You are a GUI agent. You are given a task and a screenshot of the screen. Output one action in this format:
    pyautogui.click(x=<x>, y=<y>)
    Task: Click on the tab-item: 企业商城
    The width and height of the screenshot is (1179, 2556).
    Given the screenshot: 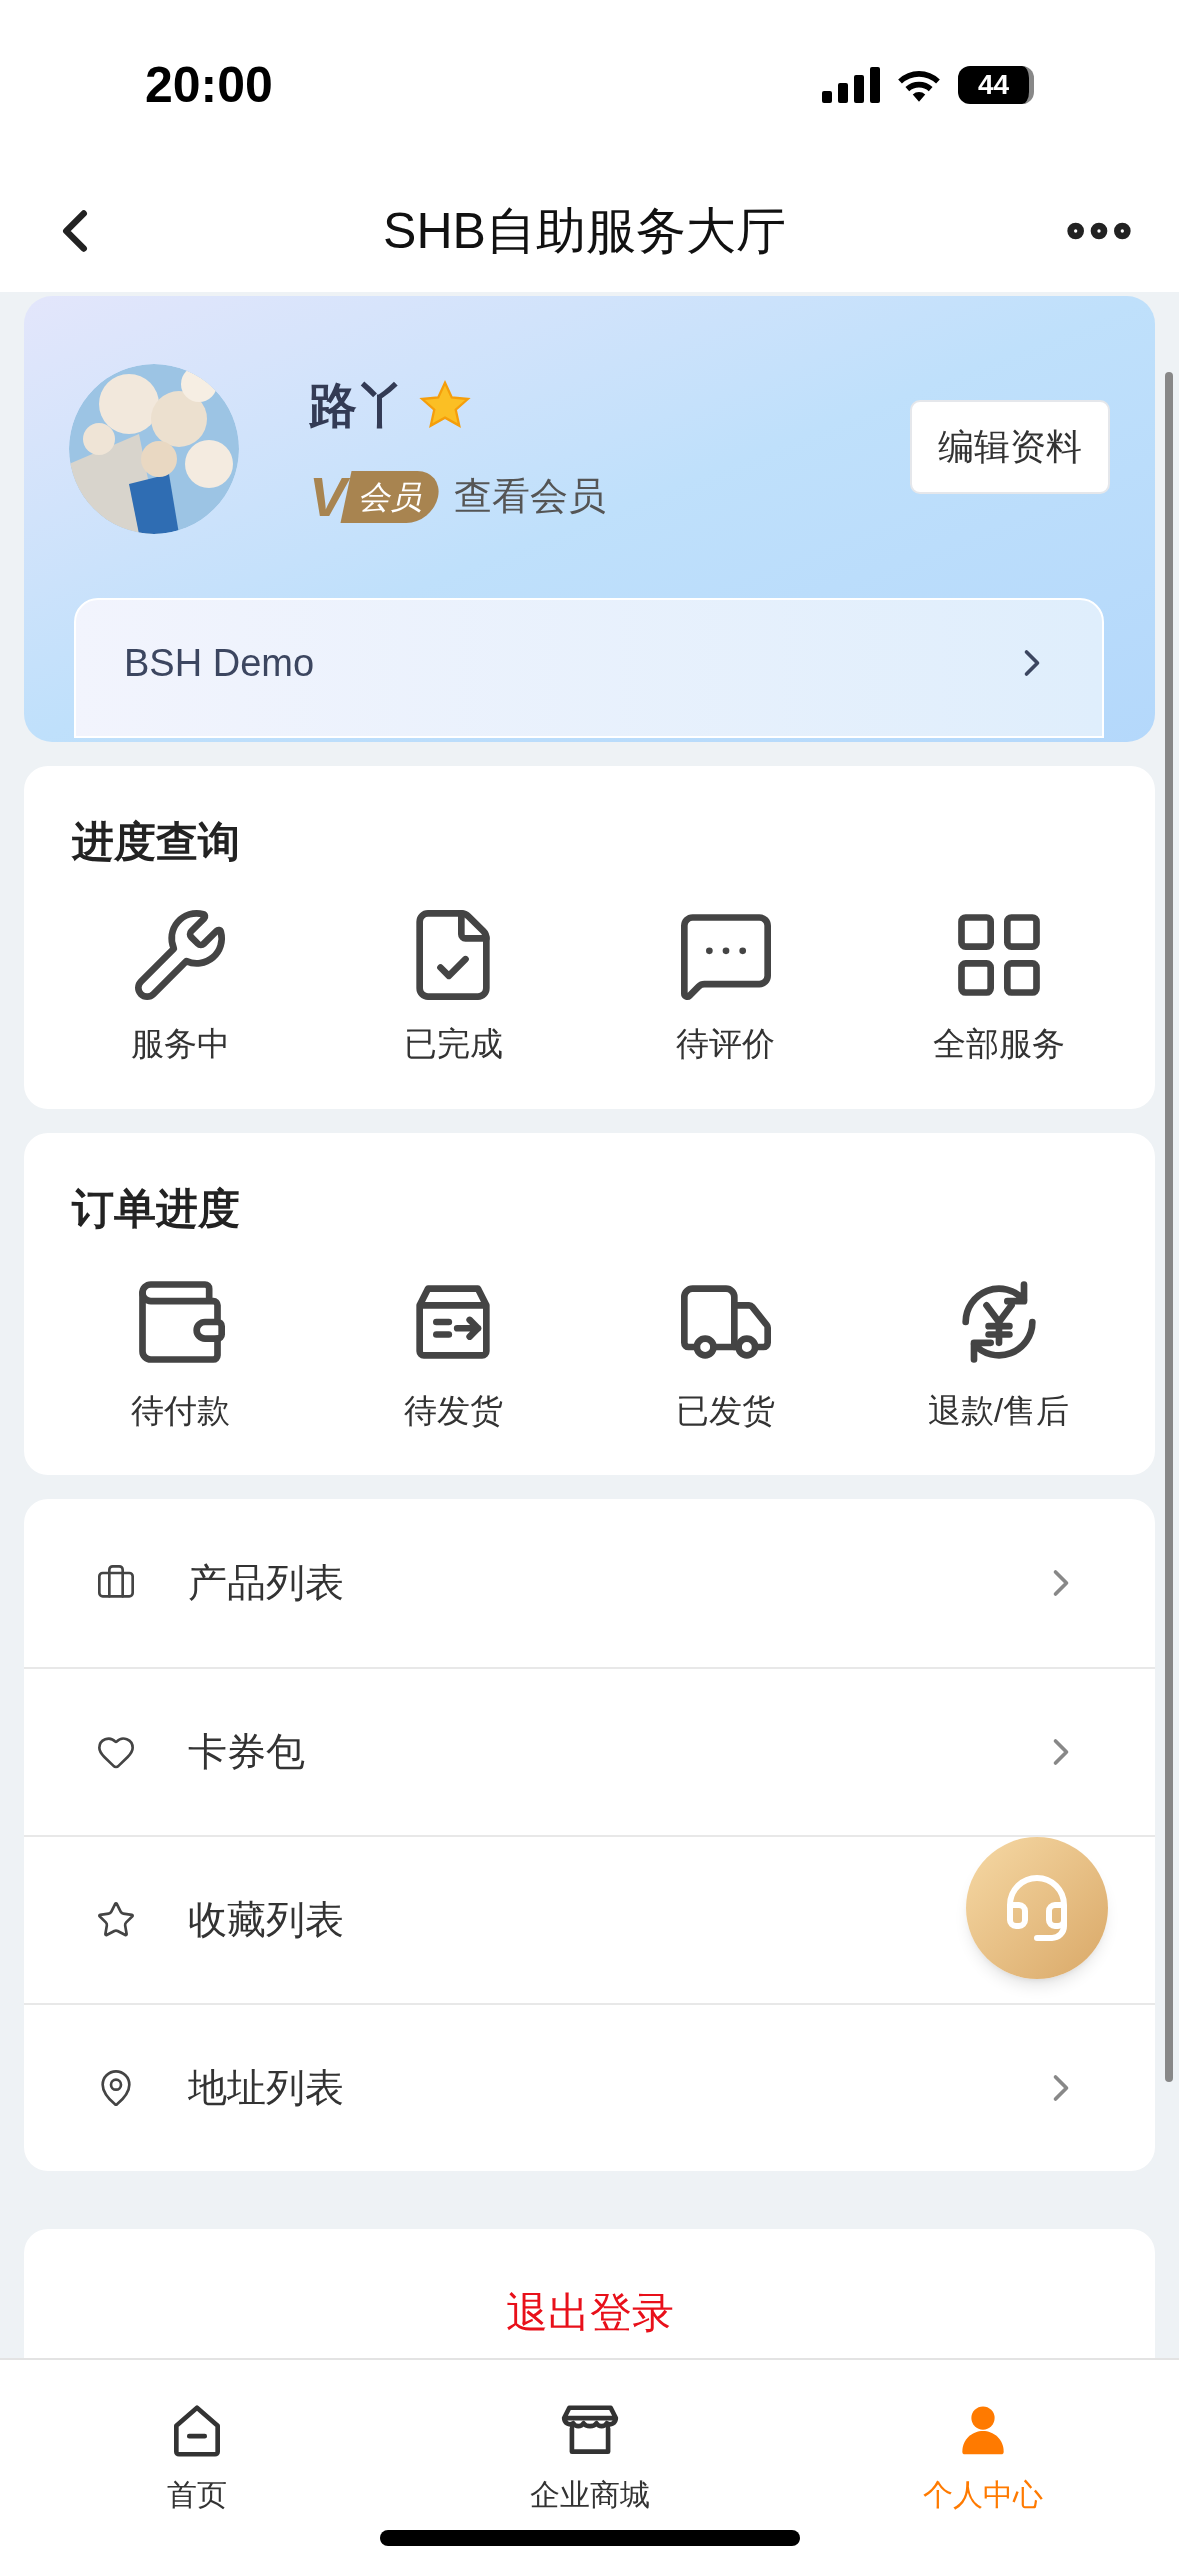 What is the action you would take?
    pyautogui.click(x=589, y=2458)
    